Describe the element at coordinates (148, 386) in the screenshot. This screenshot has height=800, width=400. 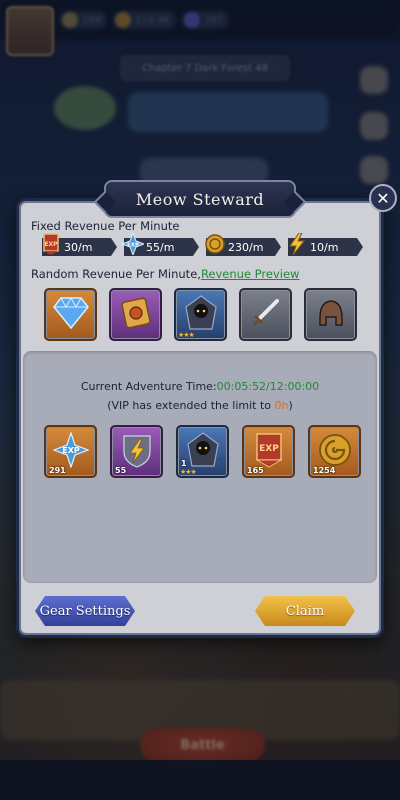
I see `adventure-time-label: Current Adventure Time:` at that location.